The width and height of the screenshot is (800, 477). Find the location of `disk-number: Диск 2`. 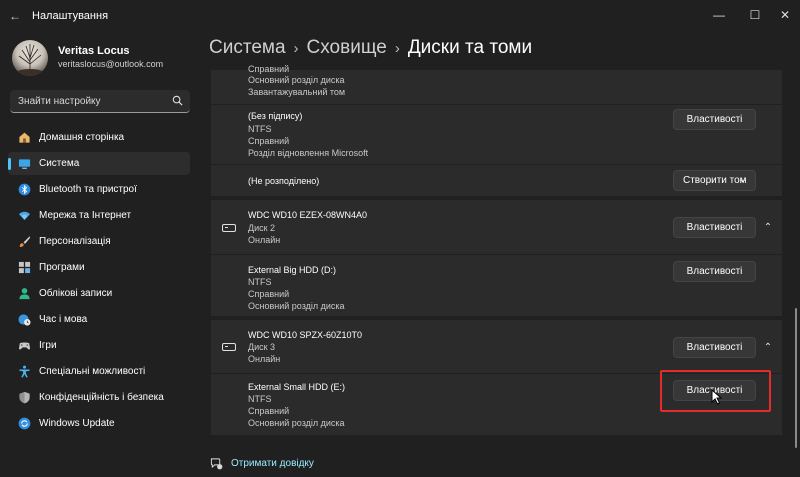

disk-number: Диск 2 is located at coordinates (262, 228).